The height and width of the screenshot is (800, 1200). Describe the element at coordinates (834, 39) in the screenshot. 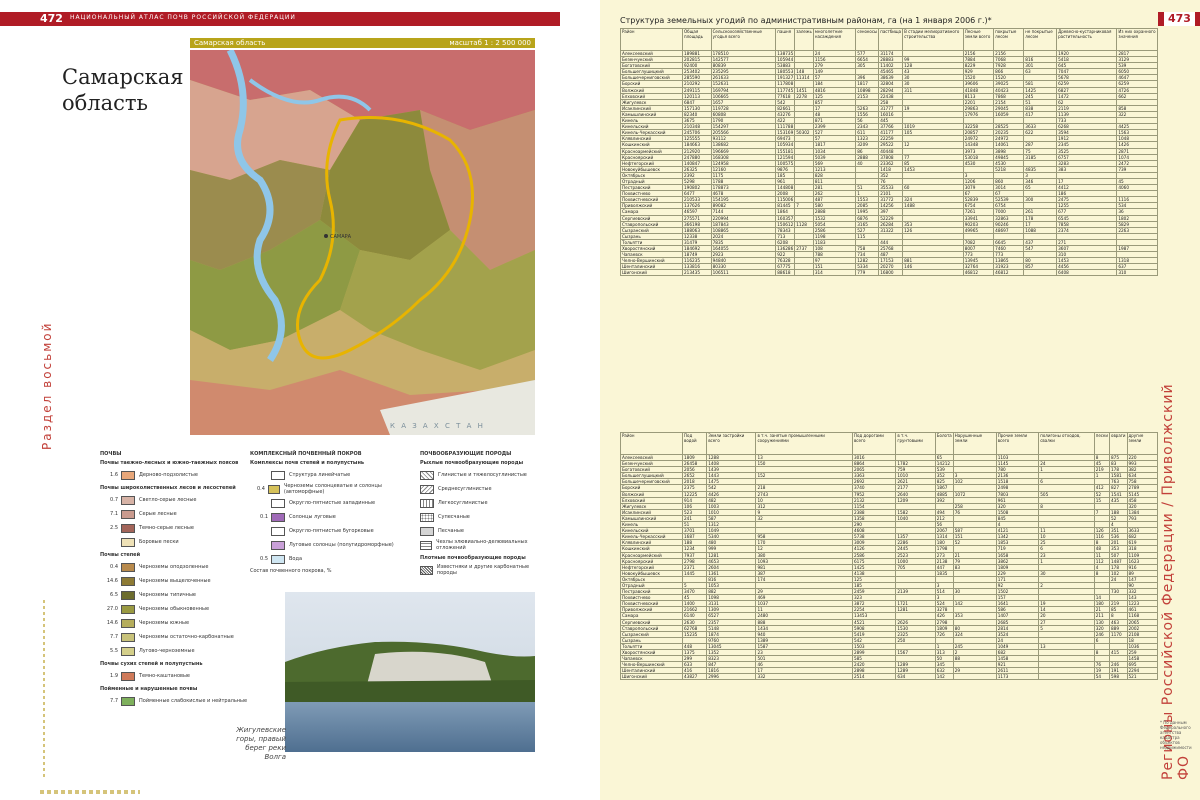

I see `column-header: многолетние насаждения` at that location.